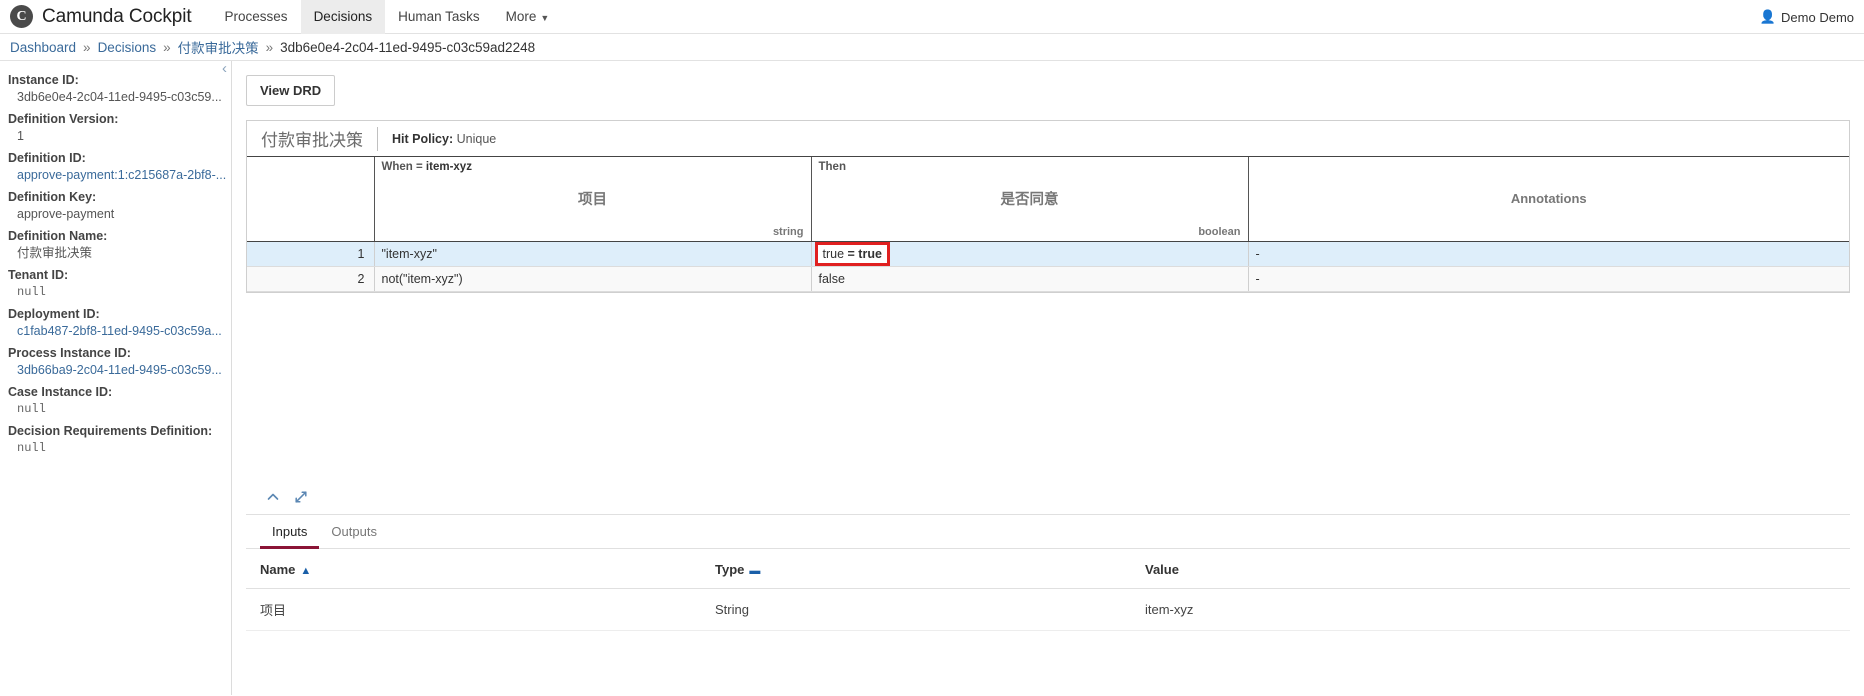  I want to click on rule-index: 1, so click(311, 254).